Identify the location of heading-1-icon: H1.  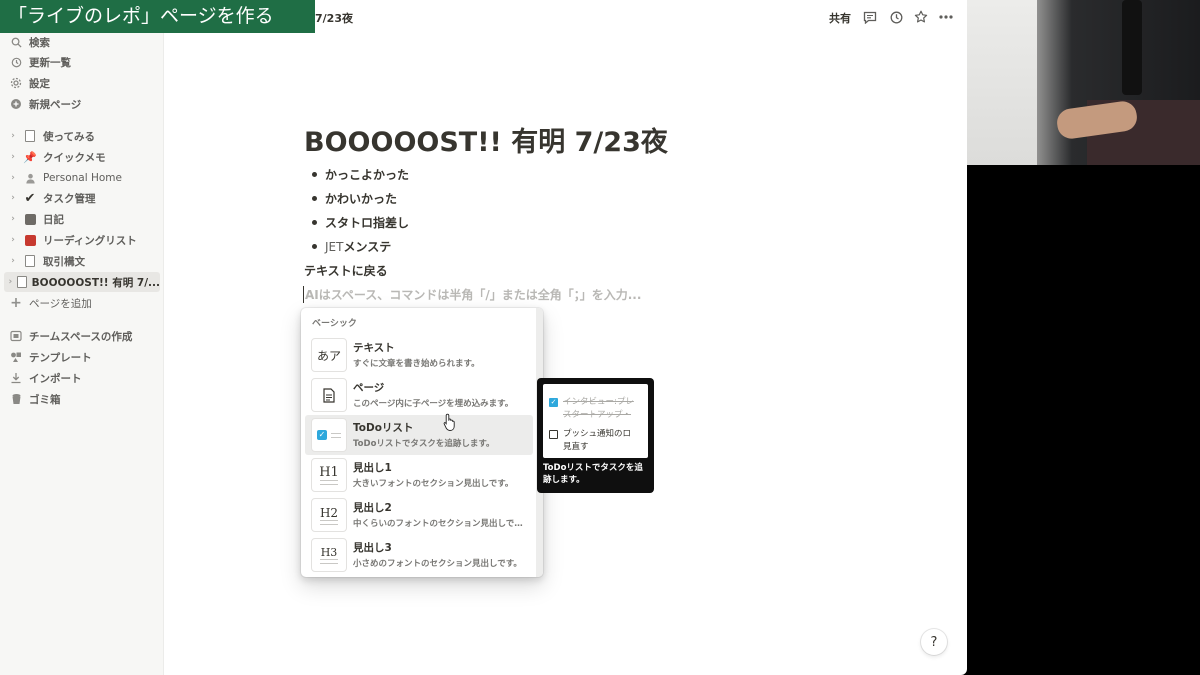
(329, 475).